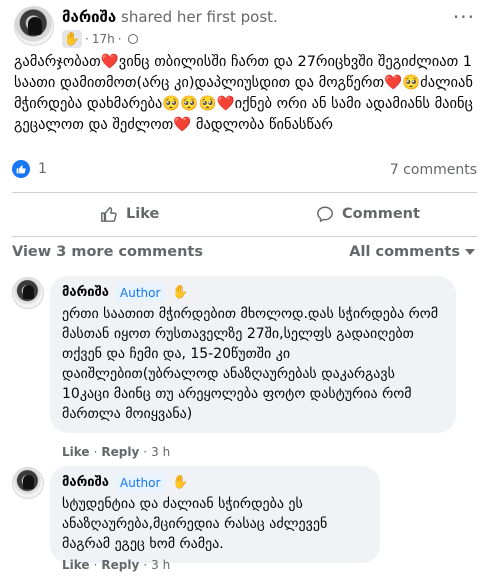 This screenshot has width=489, height=578. I want to click on post-title-line: მარიშა shared her first post., so click(170, 17).